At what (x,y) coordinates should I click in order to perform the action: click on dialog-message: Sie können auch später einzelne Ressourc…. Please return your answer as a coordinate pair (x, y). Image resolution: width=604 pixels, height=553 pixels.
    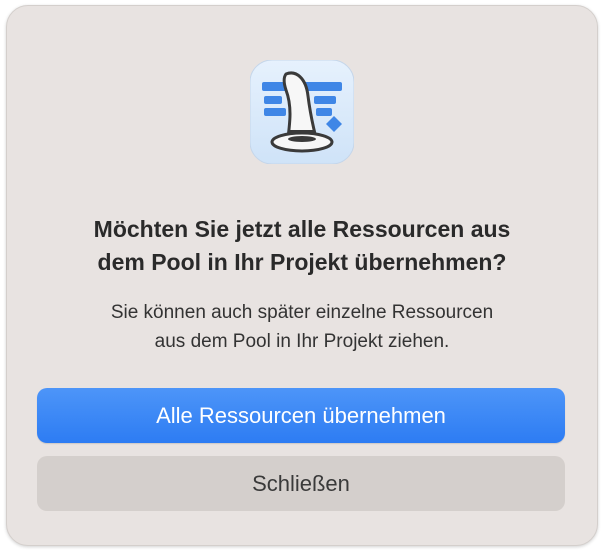
    Looking at the image, I should click on (302, 327).